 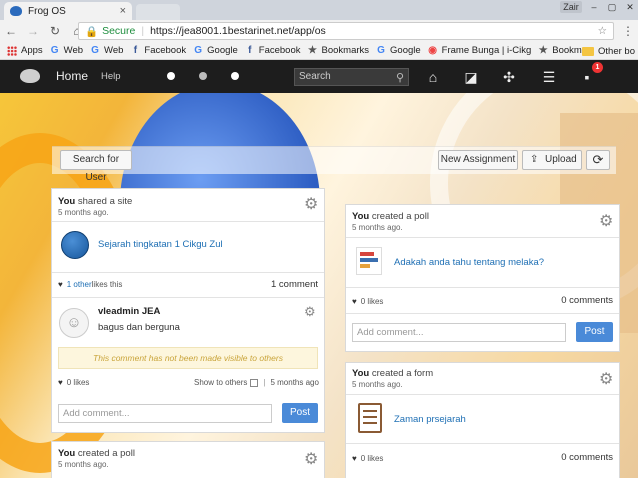 I want to click on frog-menu-icon: ☰, so click(x=549, y=77).